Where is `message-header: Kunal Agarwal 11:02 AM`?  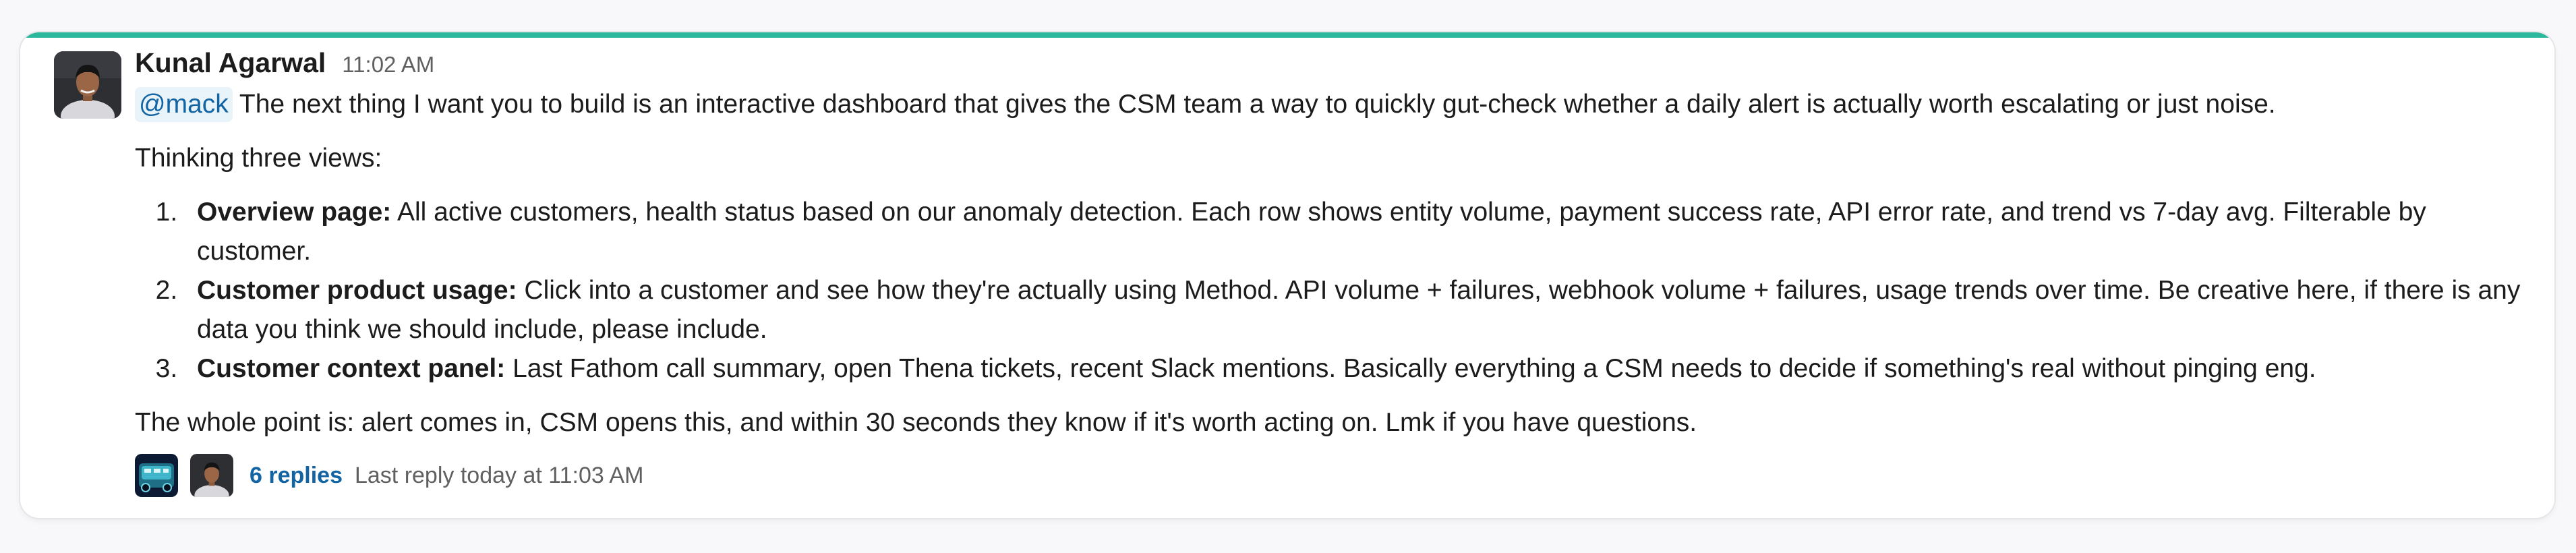
message-header: Kunal Agarwal 11:02 AM is located at coordinates (1331, 66).